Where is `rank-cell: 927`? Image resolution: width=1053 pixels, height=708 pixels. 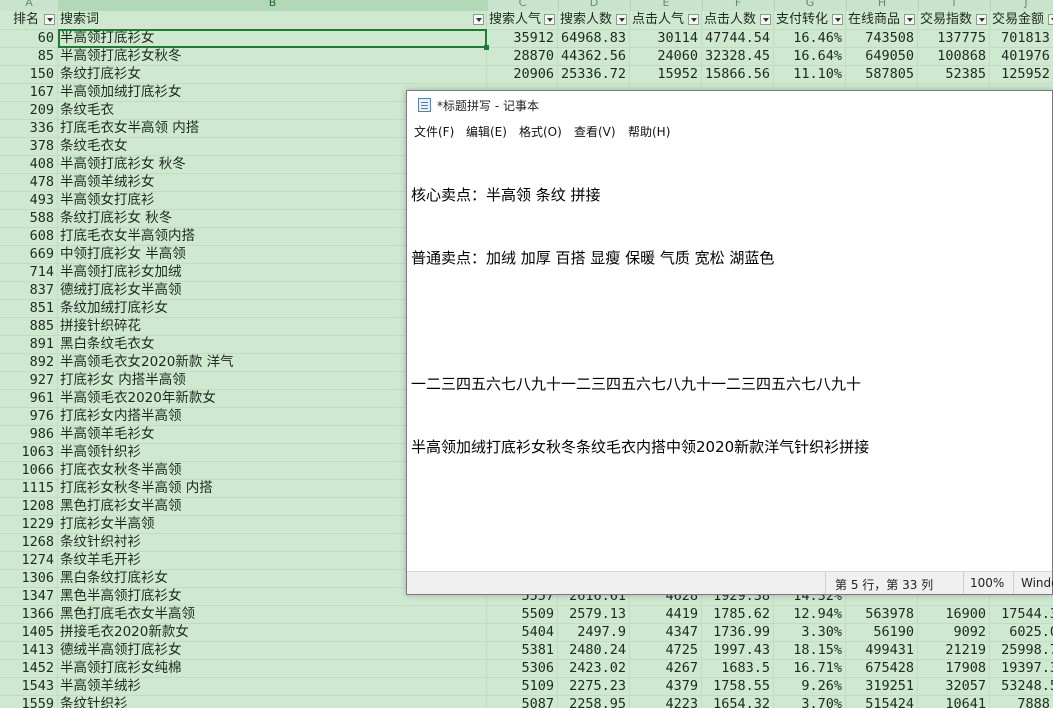
rank-cell: 927 is located at coordinates (29, 380).